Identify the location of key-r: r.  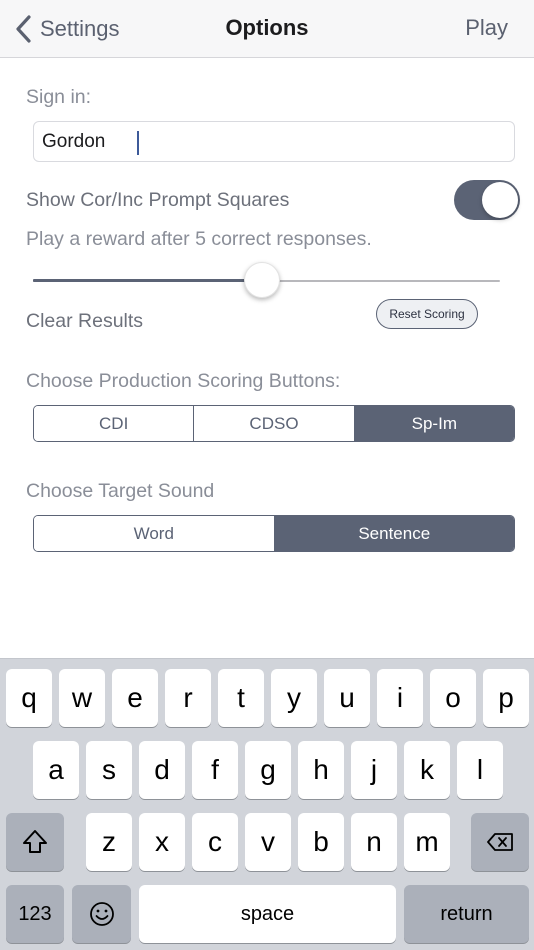
(188, 698).